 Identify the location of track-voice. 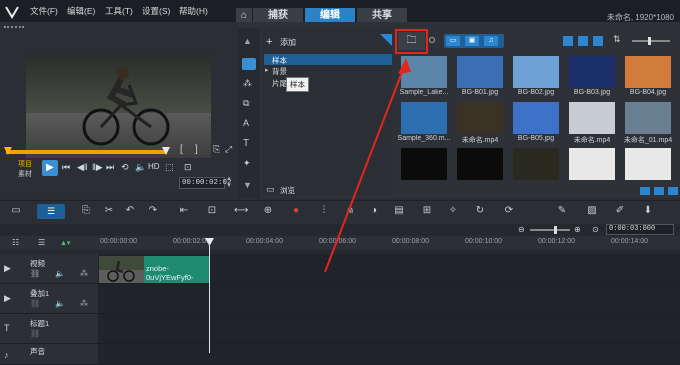
(389, 354).